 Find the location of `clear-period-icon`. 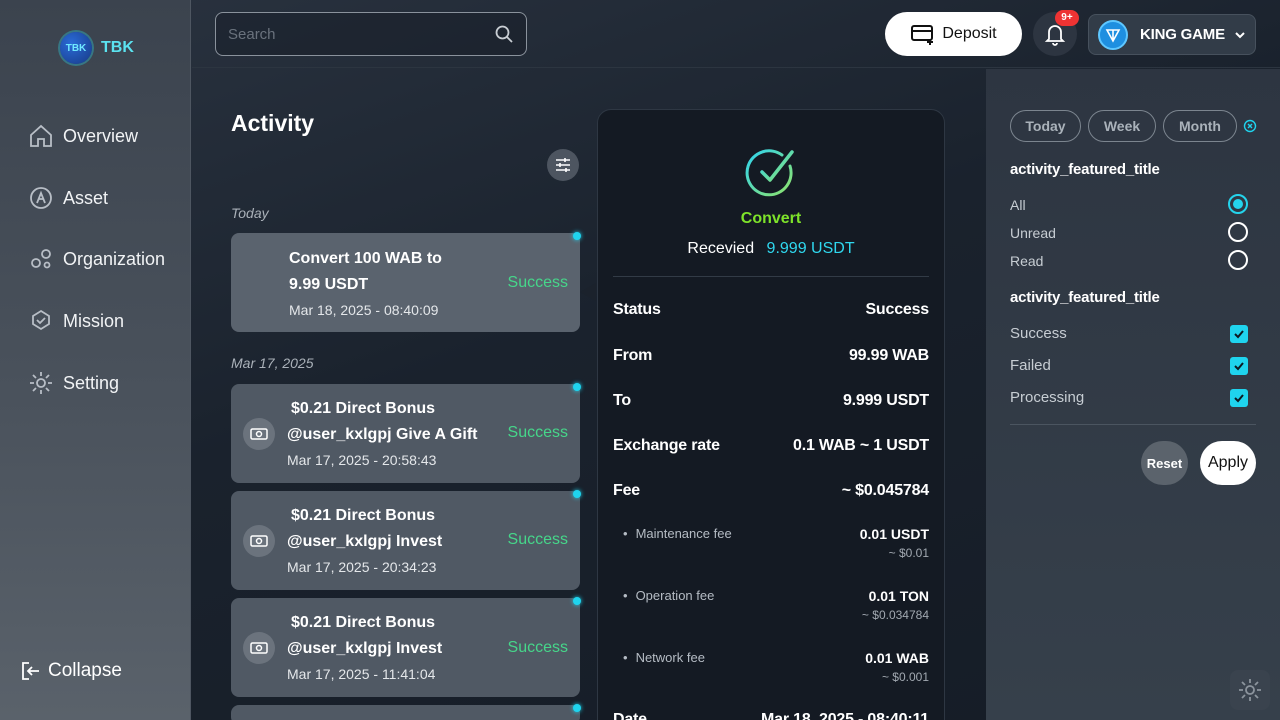

clear-period-icon is located at coordinates (1250, 126).